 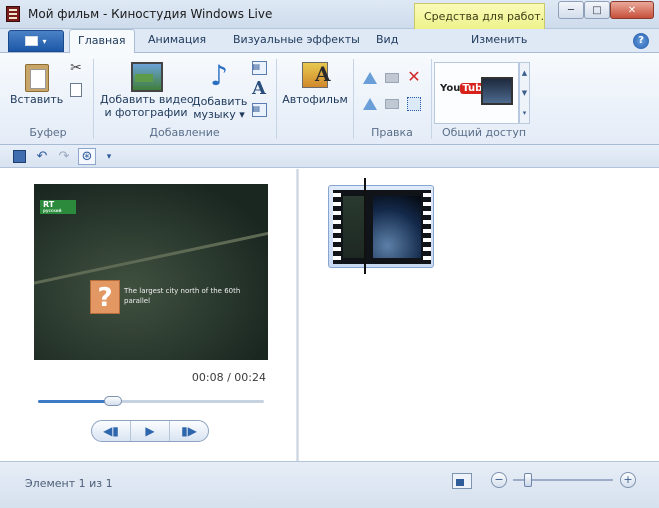 I want to click on transport-controls: ◀▮ ▶ ▮▶, so click(x=150, y=431).